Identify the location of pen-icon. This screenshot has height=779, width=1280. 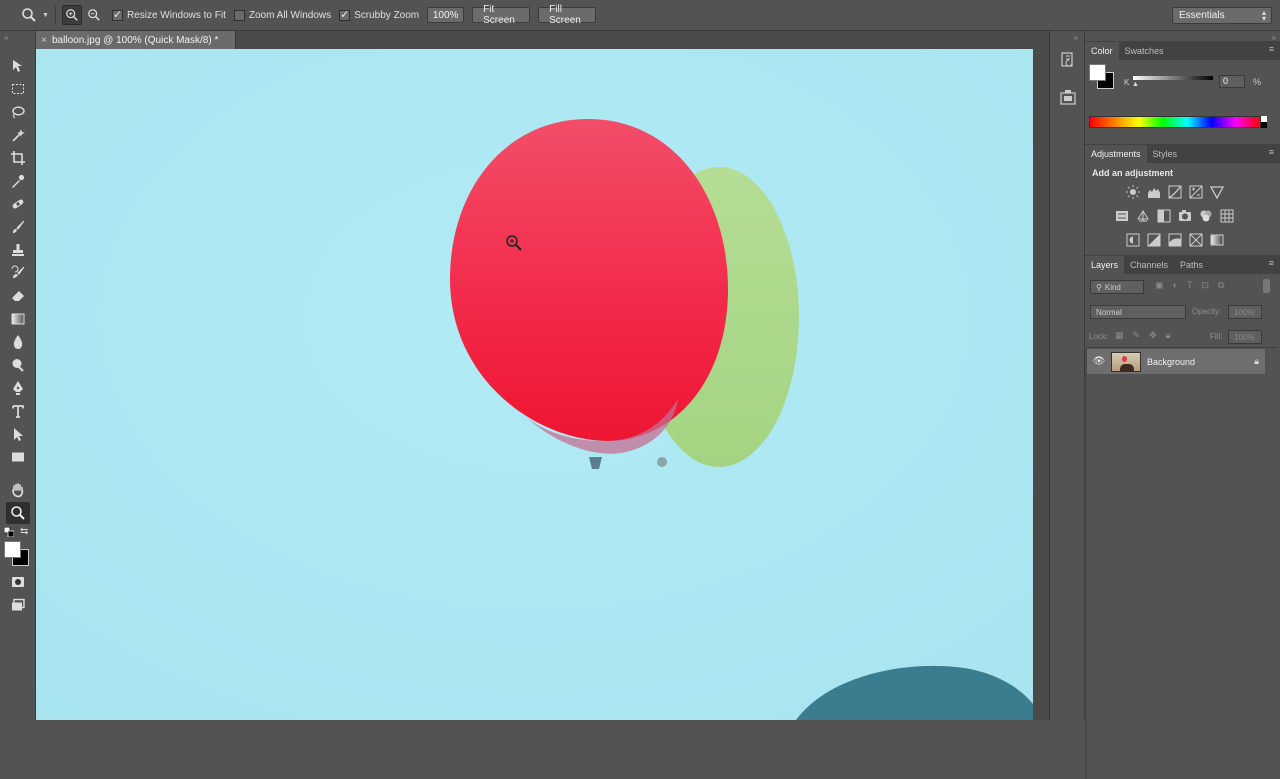
(18, 388).